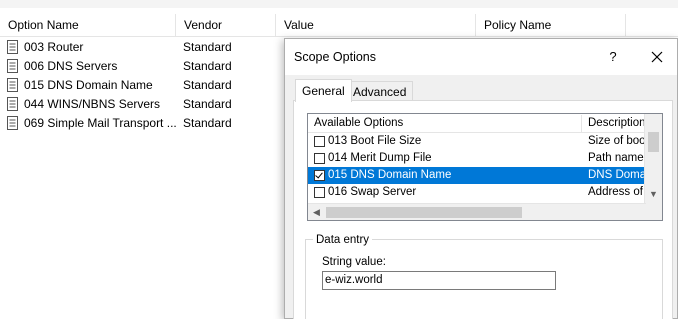 This screenshot has height=319, width=678. What do you see at coordinates (343, 240) in the screenshot?
I see `data-entry-group-label: Data entry` at bounding box center [343, 240].